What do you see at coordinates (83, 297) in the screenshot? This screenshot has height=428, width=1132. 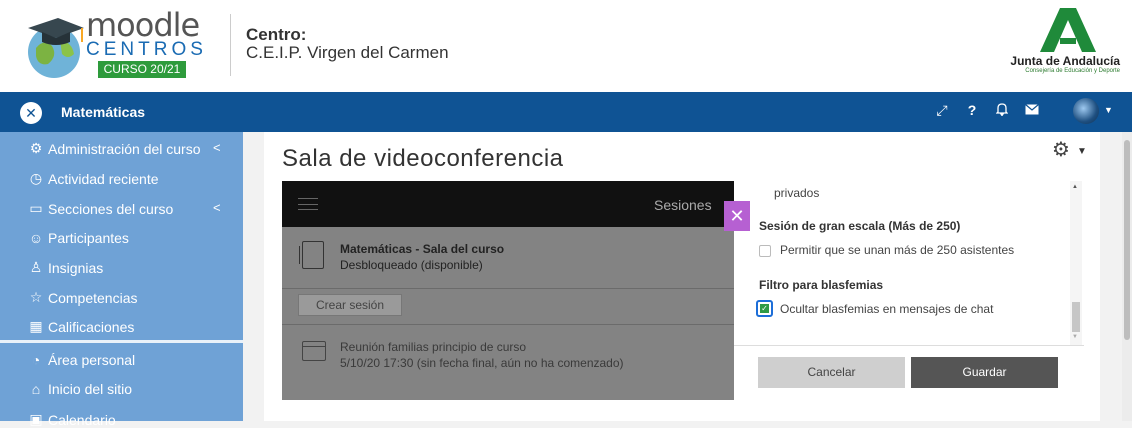 I see `sidebar-item-competencias: ☆ Competencias` at bounding box center [83, 297].